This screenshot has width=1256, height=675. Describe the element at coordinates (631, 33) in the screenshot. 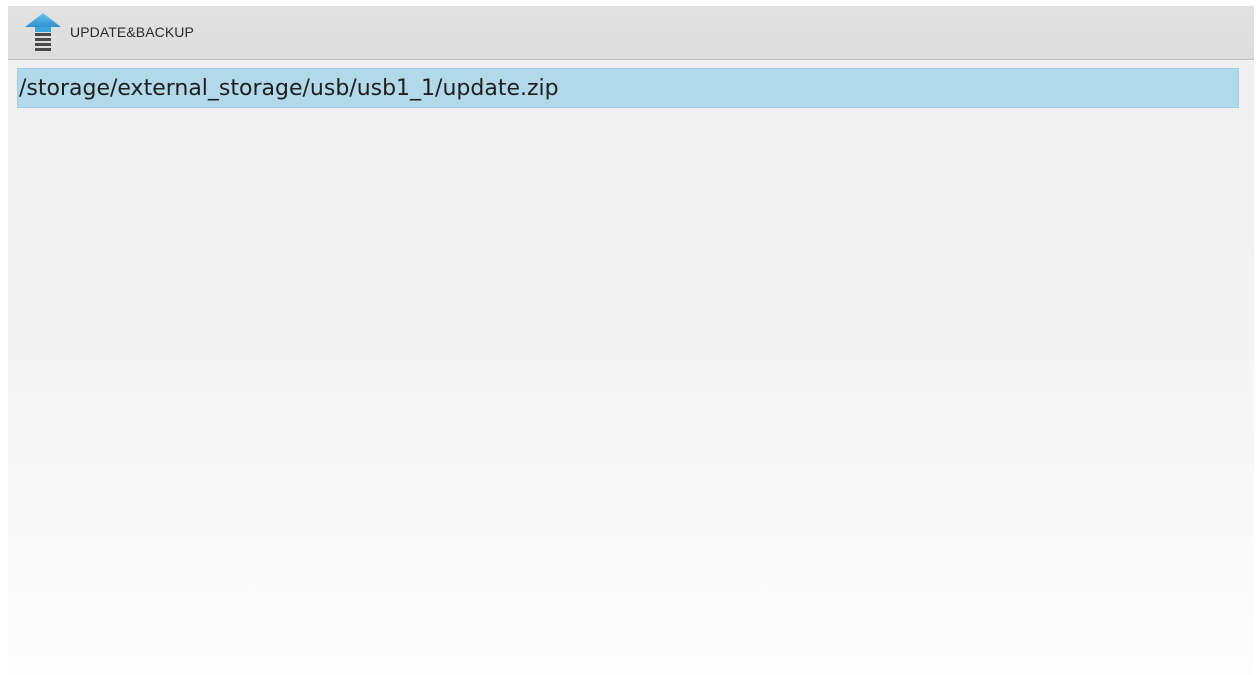

I see `action-bar: UPDATE&BACKUP` at that location.